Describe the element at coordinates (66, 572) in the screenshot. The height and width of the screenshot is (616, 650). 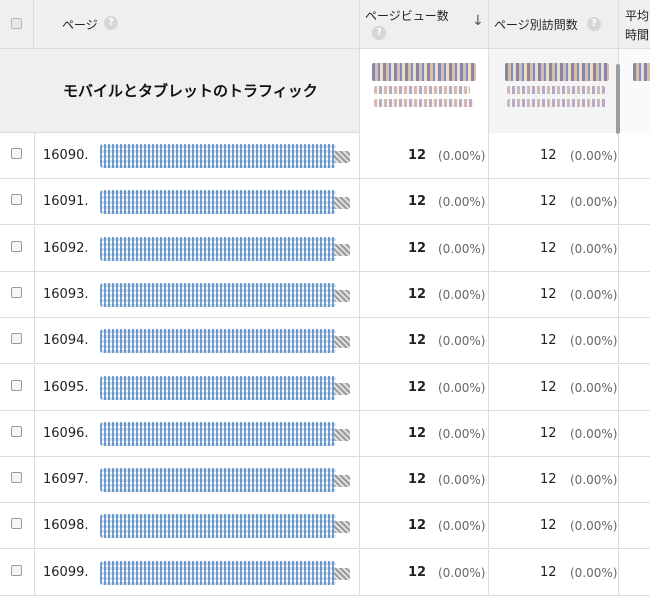
I see `row-rank: 16099.` at that location.